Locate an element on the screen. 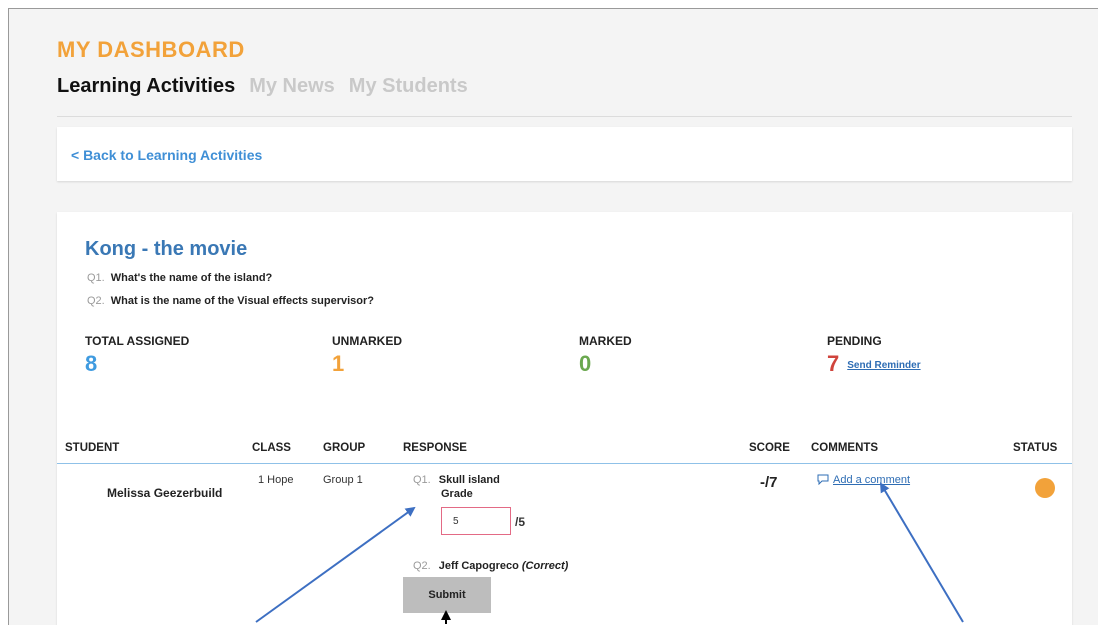 This screenshot has width=1098, height=625. column-header-comments: COMMENTS is located at coordinates (845, 448).